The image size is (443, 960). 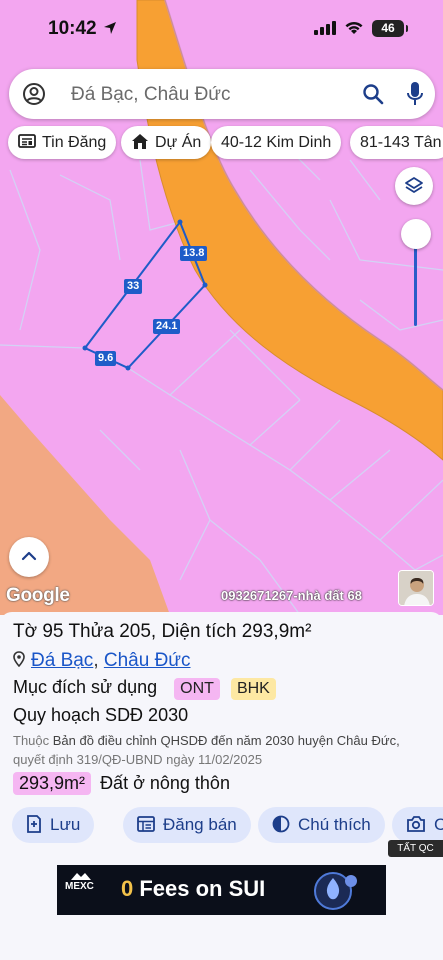 I want to click on dimension-label: 33, so click(x=133, y=286).